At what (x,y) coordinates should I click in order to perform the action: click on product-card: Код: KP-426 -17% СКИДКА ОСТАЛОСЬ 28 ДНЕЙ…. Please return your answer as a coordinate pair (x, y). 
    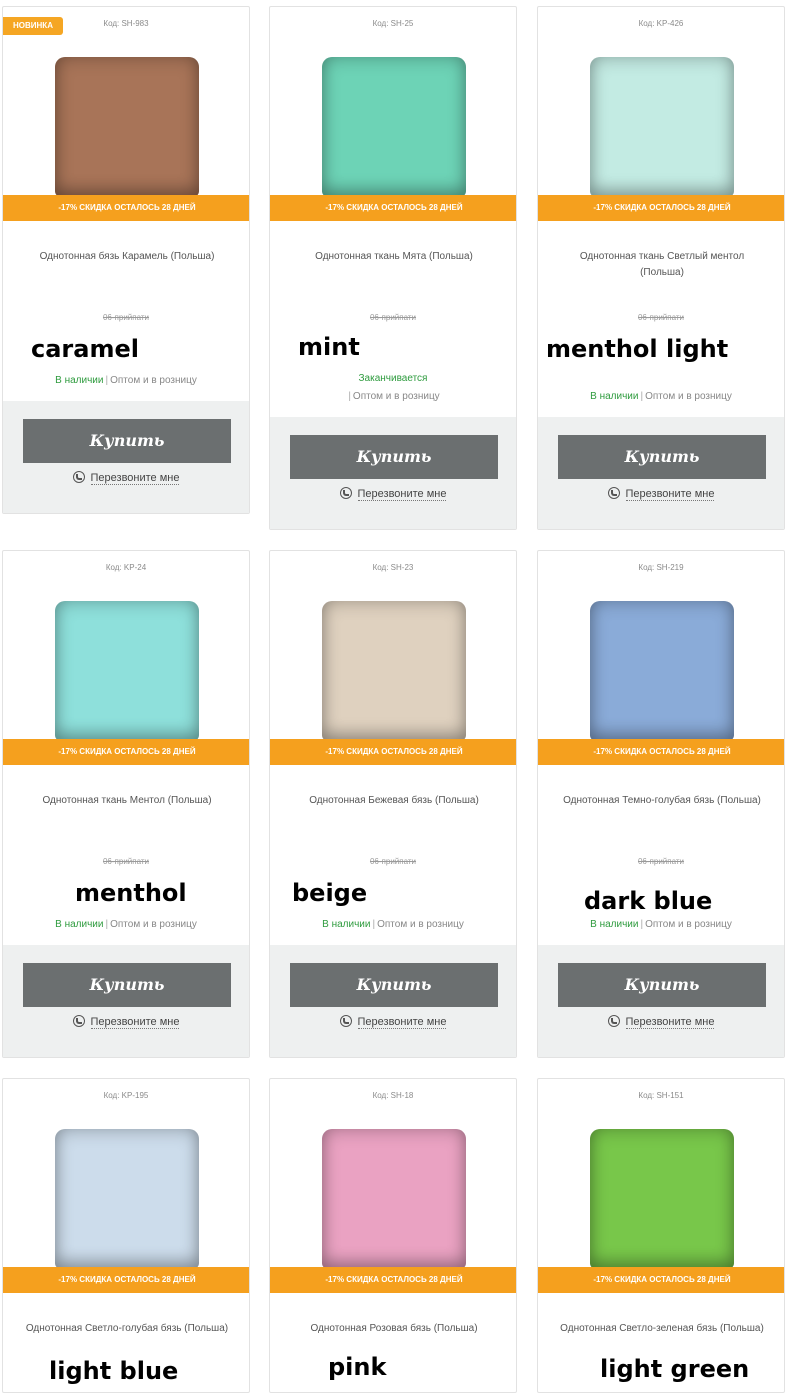
    Looking at the image, I should click on (661, 268).